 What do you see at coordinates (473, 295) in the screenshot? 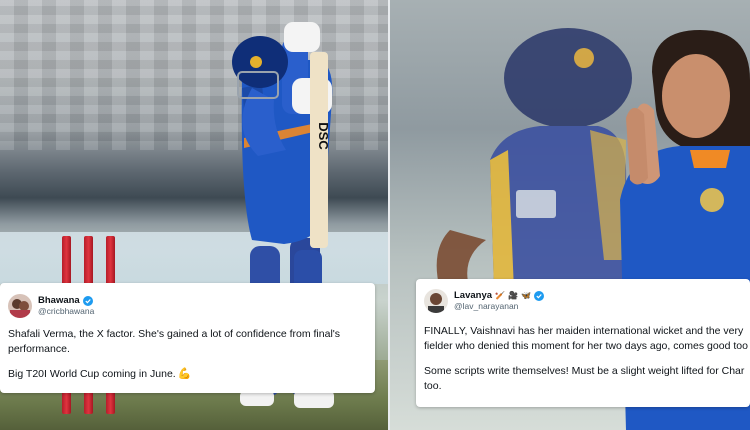
I see `display-name: Lavanya` at bounding box center [473, 295].